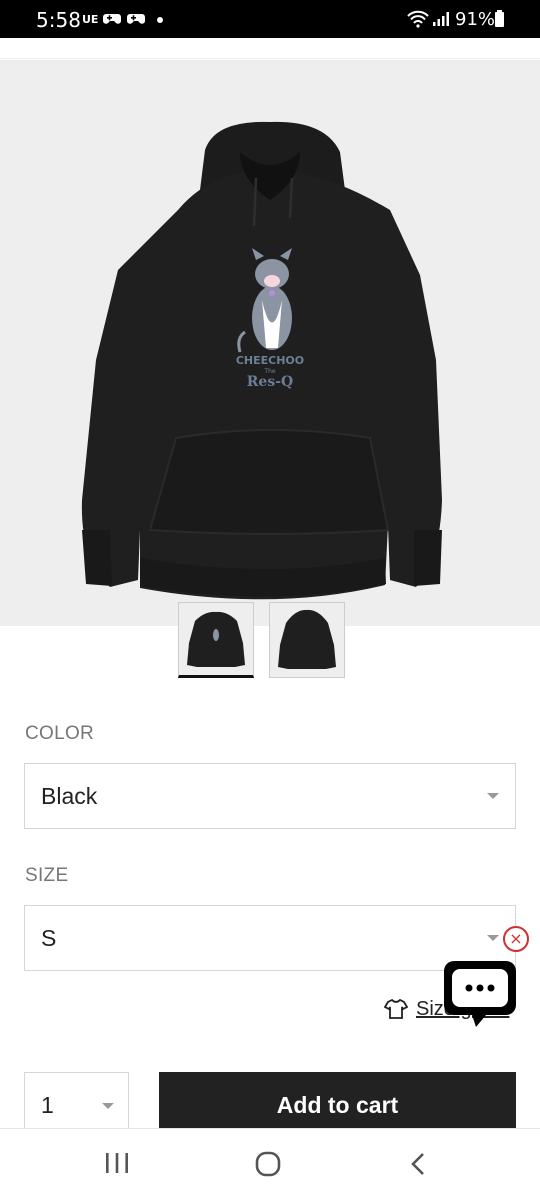 This screenshot has height=1201, width=540. What do you see at coordinates (49, 937) in the screenshot?
I see `size-select-value: S` at bounding box center [49, 937].